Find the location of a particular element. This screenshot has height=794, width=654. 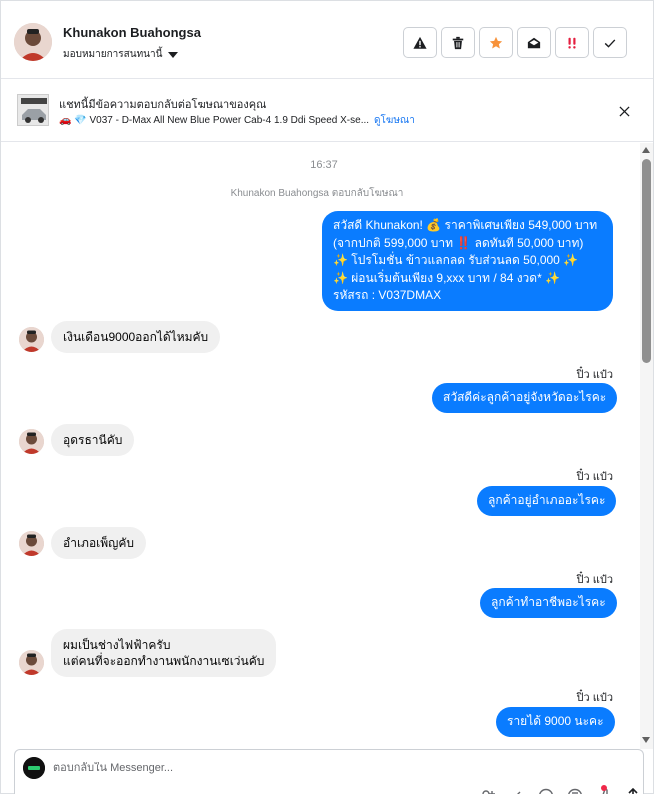

person-plus-icon is located at coordinates (488, 792).